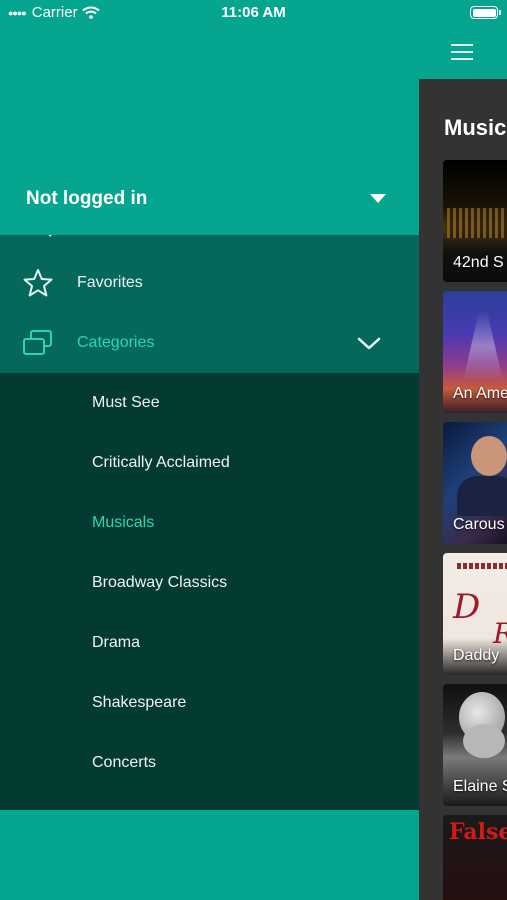  Describe the element at coordinates (160, 582) in the screenshot. I see `category-label: Broadway Classics` at that location.